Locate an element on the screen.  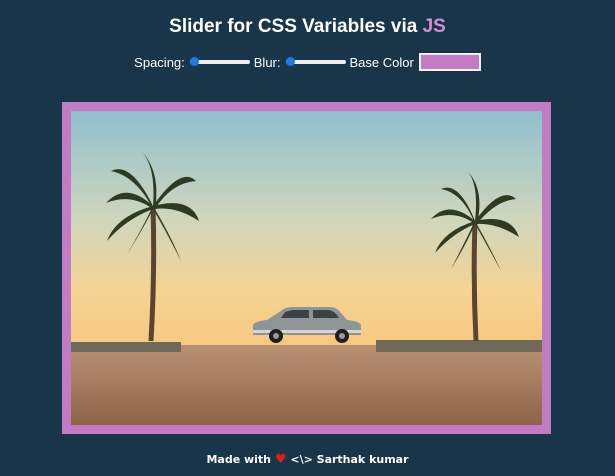
spacing-slider-thumb is located at coordinates (194, 61).